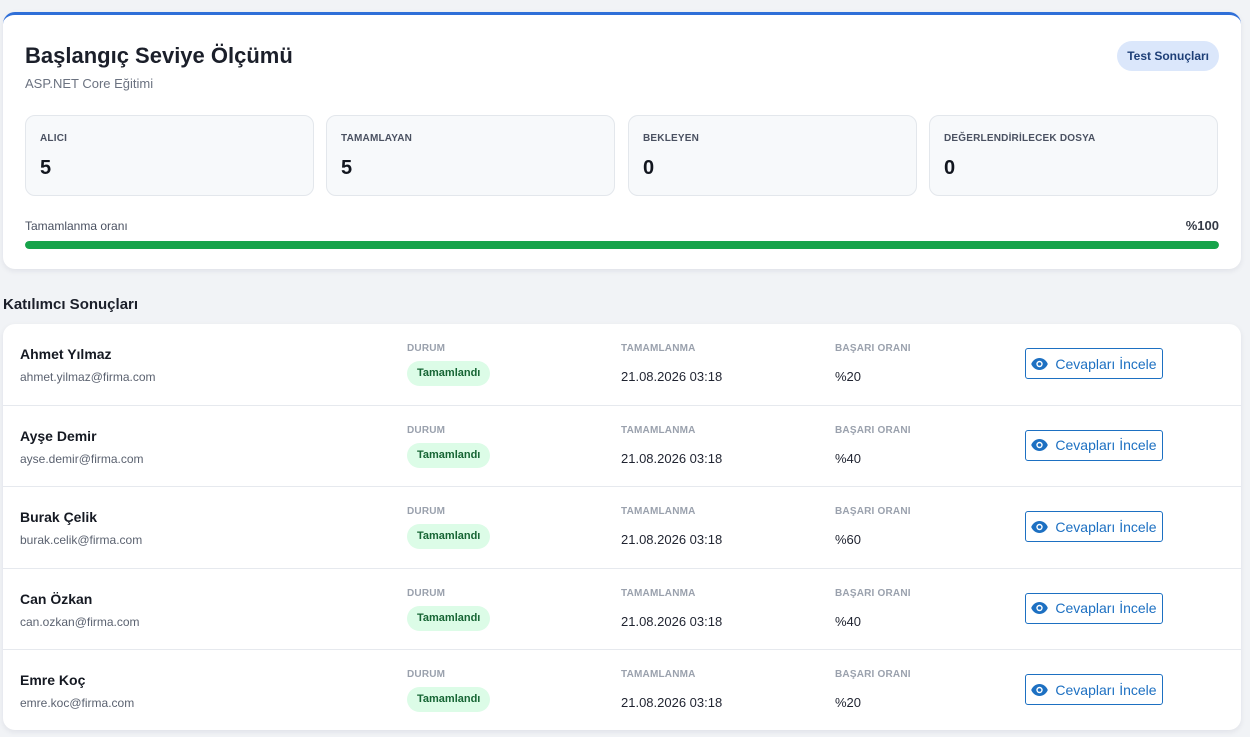  What do you see at coordinates (59, 517) in the screenshot?
I see `participant-name: Burak Çelik` at bounding box center [59, 517].